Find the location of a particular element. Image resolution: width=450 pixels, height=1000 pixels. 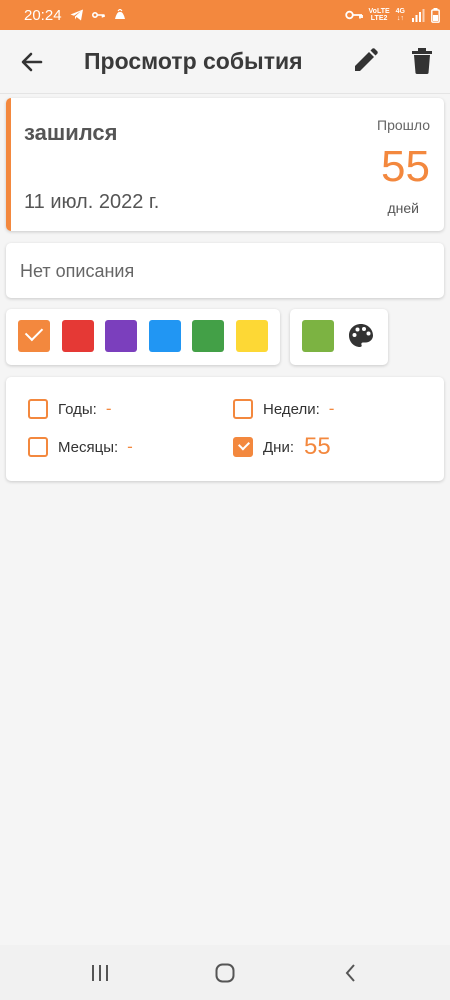

back-nav-icon is located at coordinates (351, 973).